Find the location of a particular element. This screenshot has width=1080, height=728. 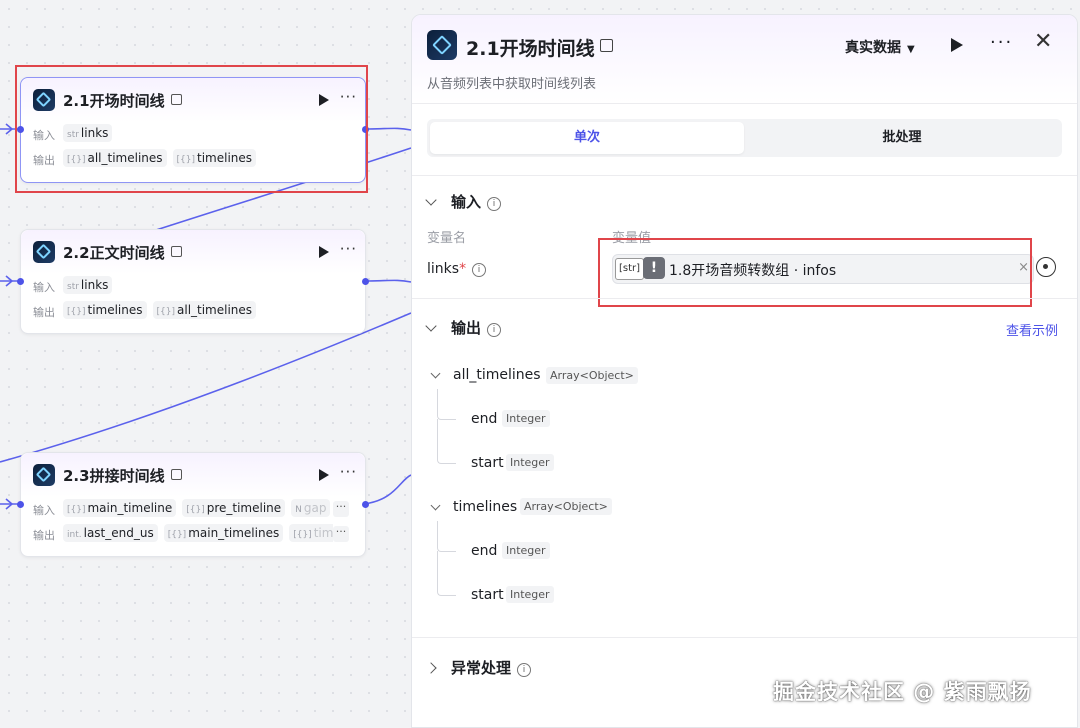

data-mode-dropdown: 真实数据 ▼ is located at coordinates (880, 47).